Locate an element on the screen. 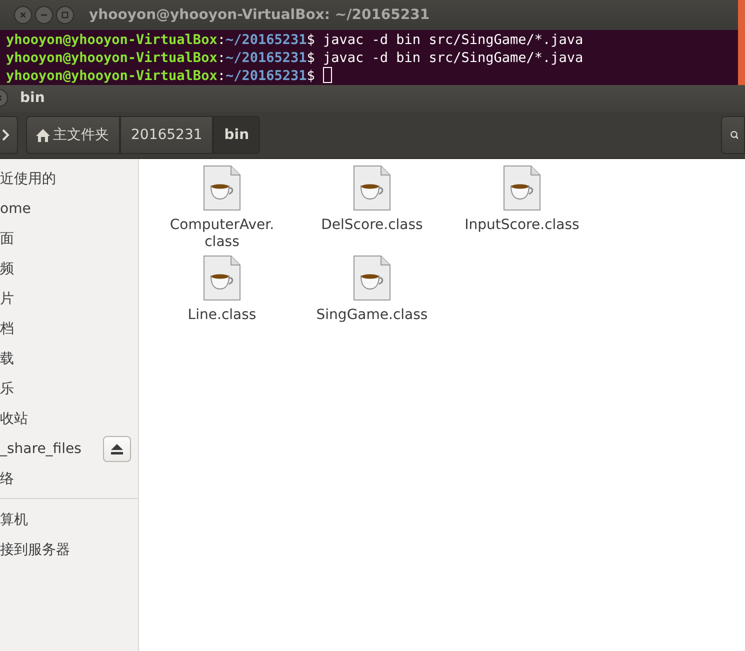 Image resolution: width=745 pixels, height=651 pixels. file-name: InputScore.class is located at coordinates (522, 225).